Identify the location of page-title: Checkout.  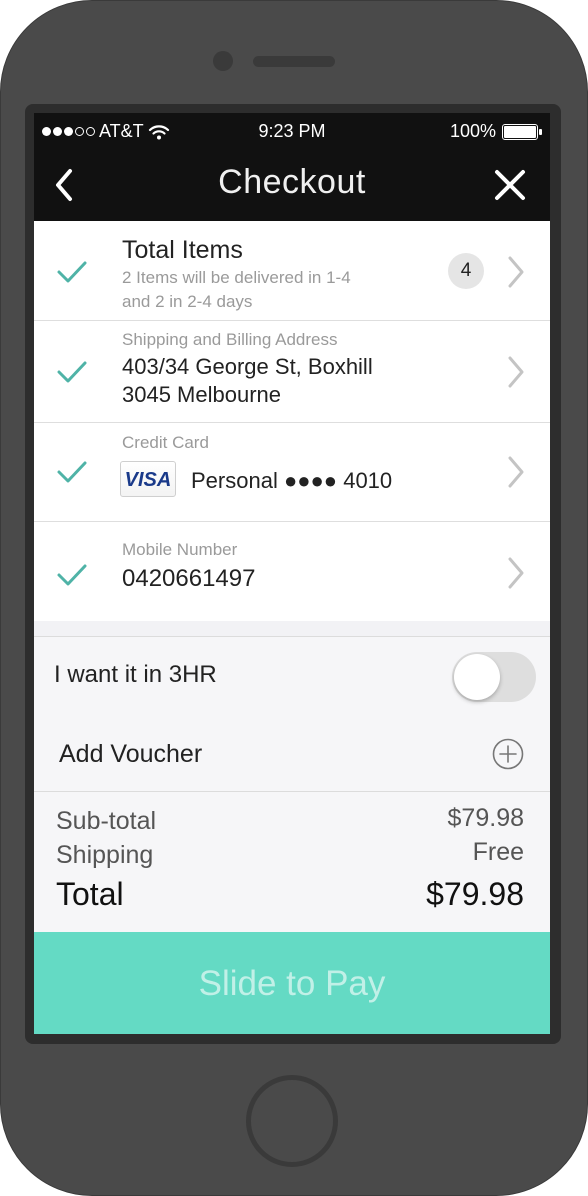
(292, 182).